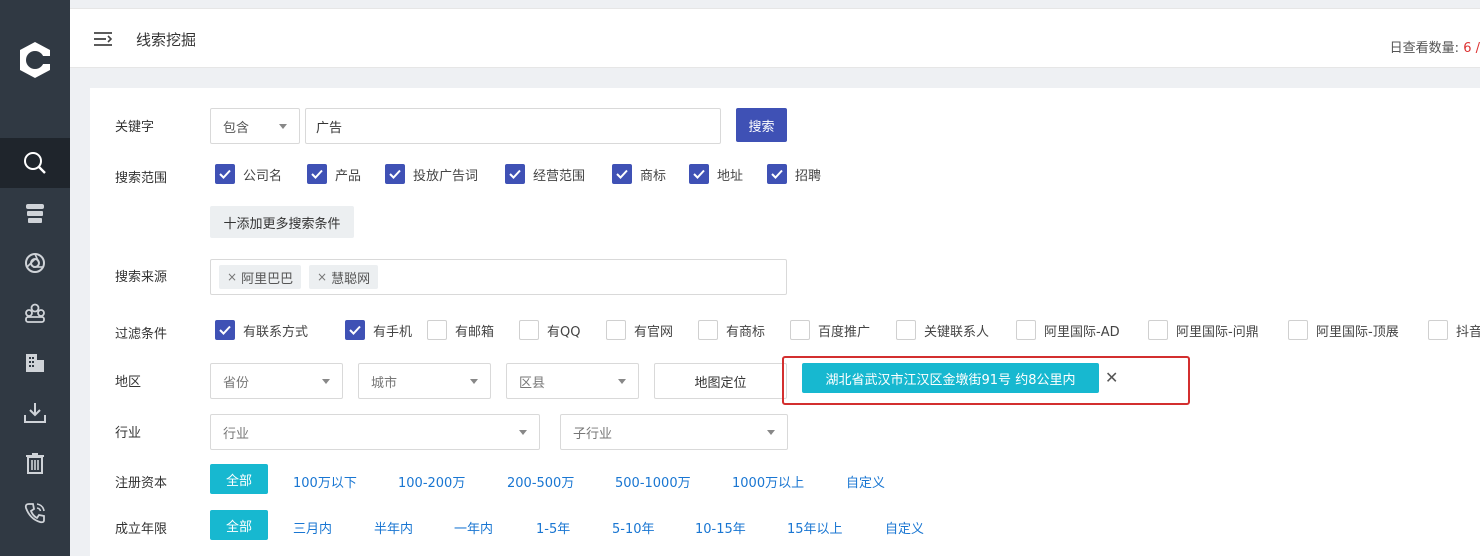  What do you see at coordinates (325, 481) in the screenshot?
I see `capital-option: 100万以下` at bounding box center [325, 481].